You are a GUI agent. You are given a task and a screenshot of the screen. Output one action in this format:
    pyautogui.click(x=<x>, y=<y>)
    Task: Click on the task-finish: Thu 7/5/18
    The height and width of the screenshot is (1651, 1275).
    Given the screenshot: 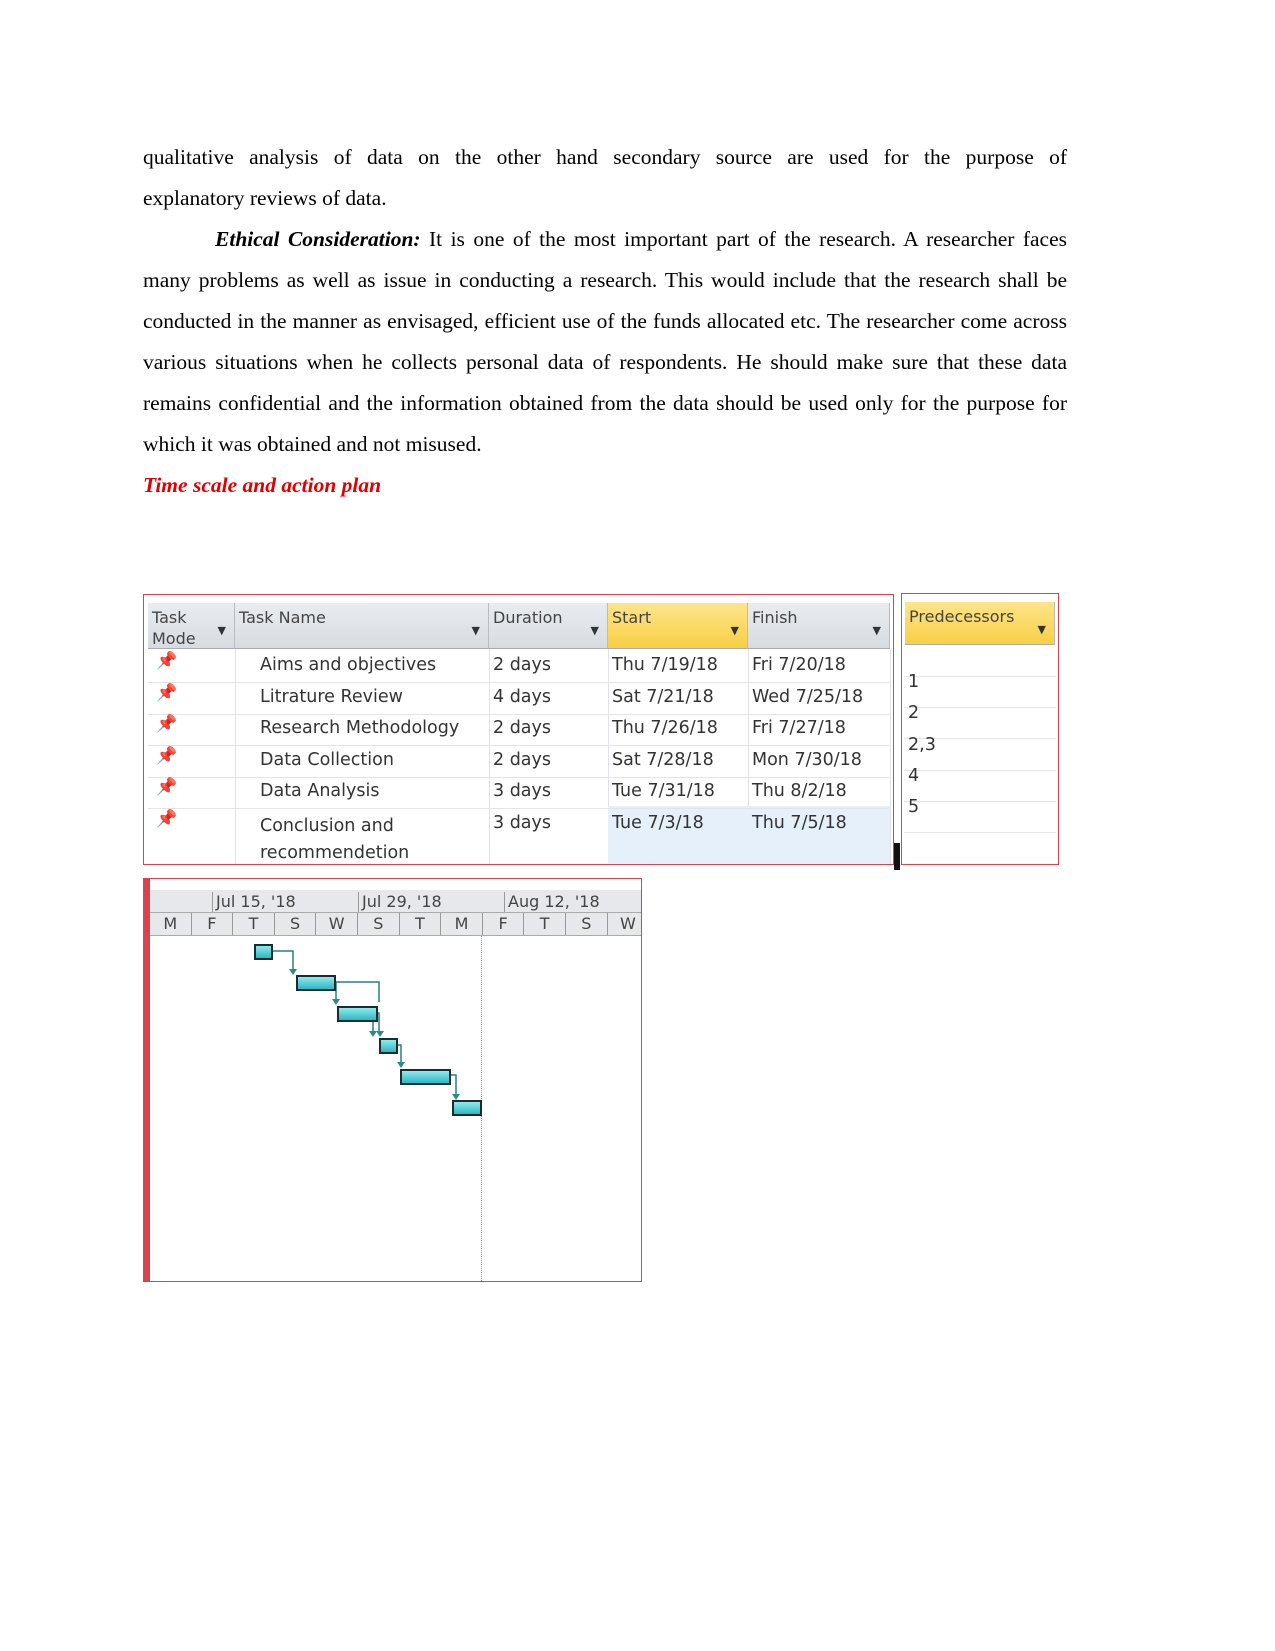 What is the action you would take?
    pyautogui.click(x=799, y=822)
    